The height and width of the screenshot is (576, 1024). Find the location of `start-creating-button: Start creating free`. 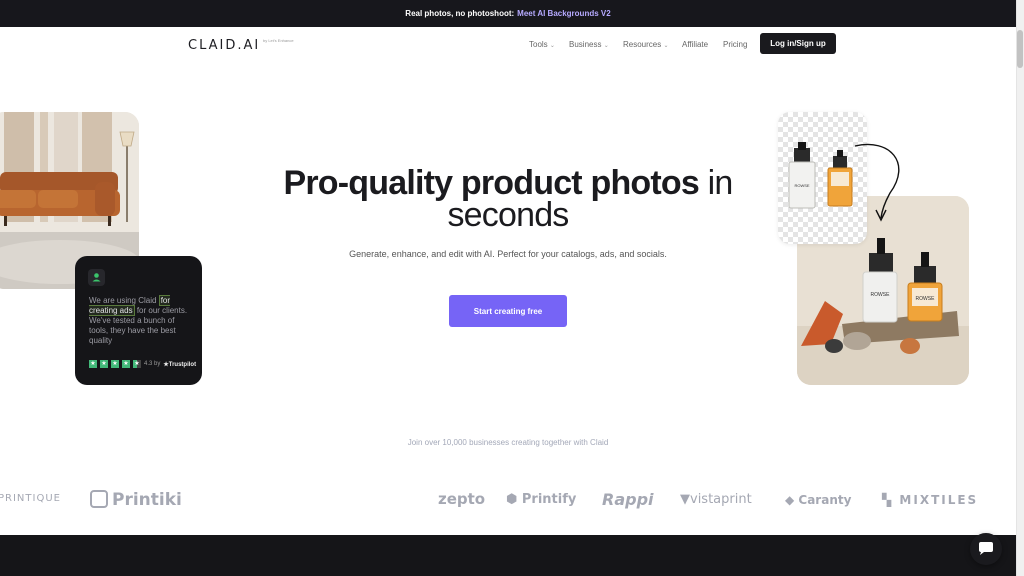

start-creating-button: Start creating free is located at coordinates (508, 311).